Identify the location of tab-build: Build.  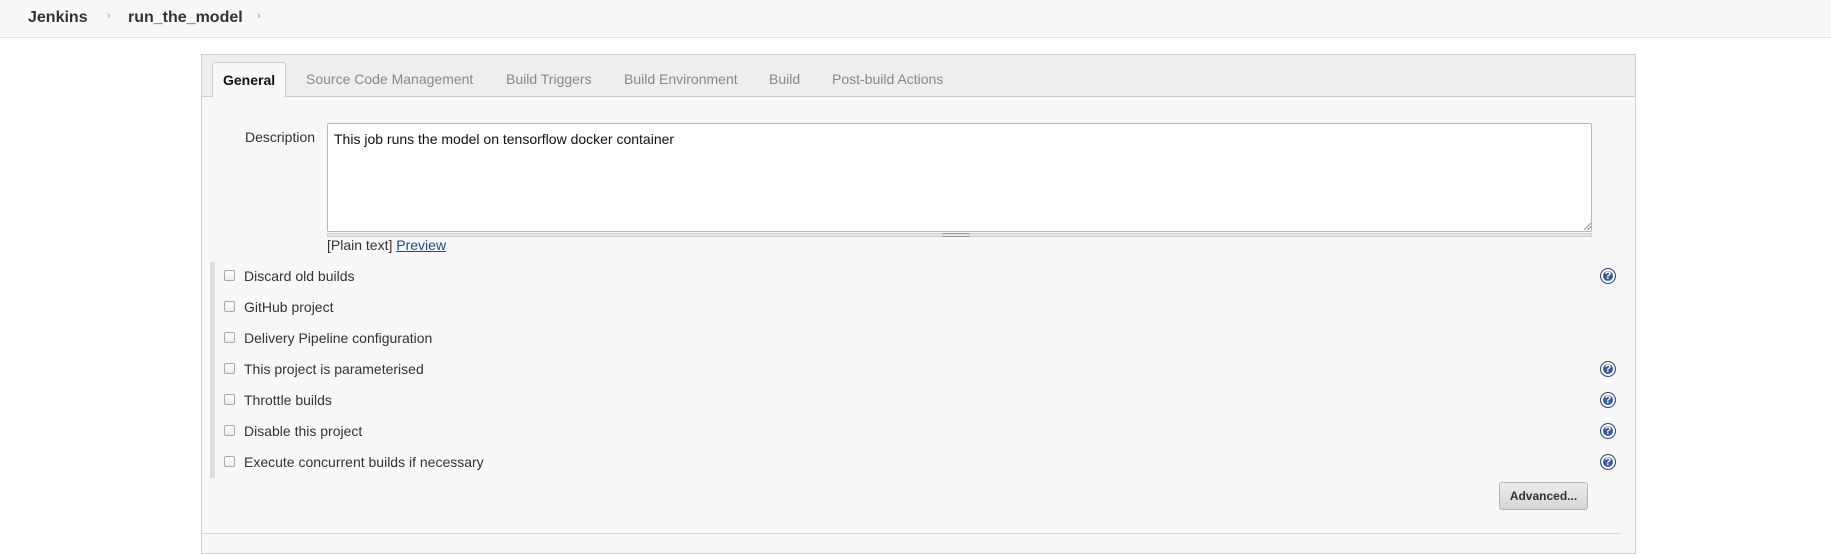
(784, 79).